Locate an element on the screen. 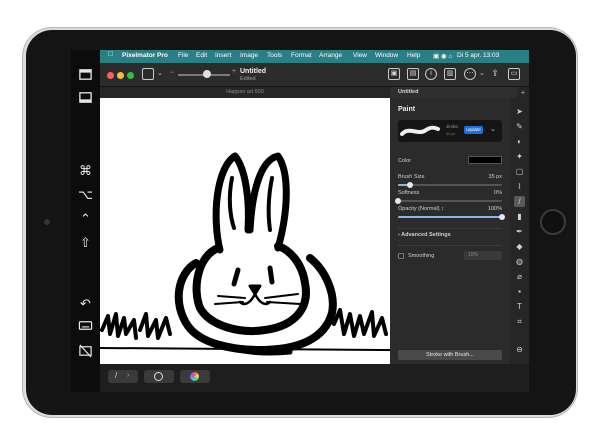 Image resolution: width=600 pixels, height=444 pixels. fill-icon: ◍ is located at coordinates (519, 261).